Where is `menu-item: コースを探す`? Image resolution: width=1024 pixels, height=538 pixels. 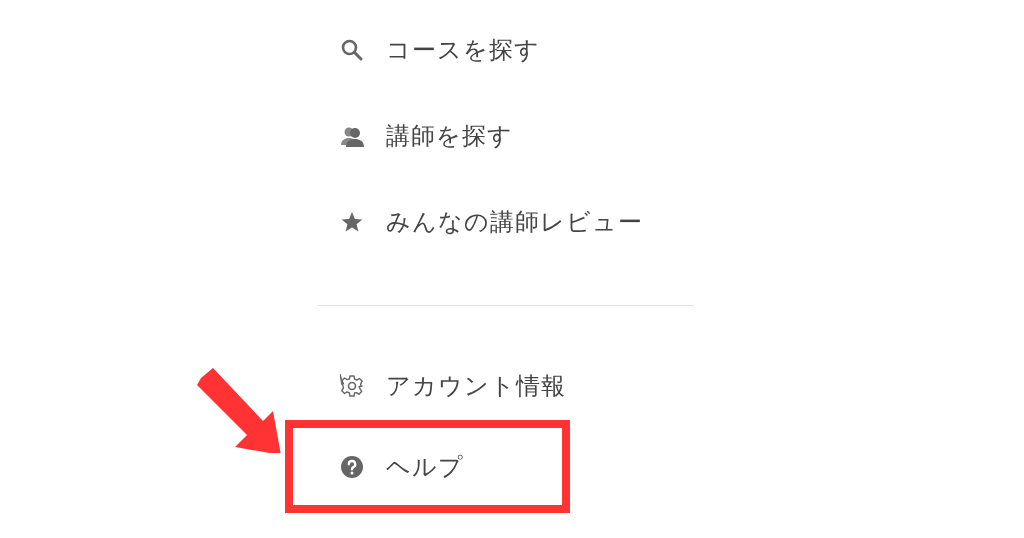 menu-item: コースを探す is located at coordinates (440, 50).